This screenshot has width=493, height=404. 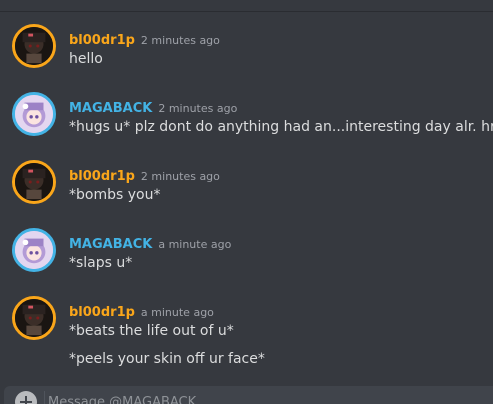 What do you see at coordinates (115, 195) in the screenshot?
I see `message-text: *bombs you*` at bounding box center [115, 195].